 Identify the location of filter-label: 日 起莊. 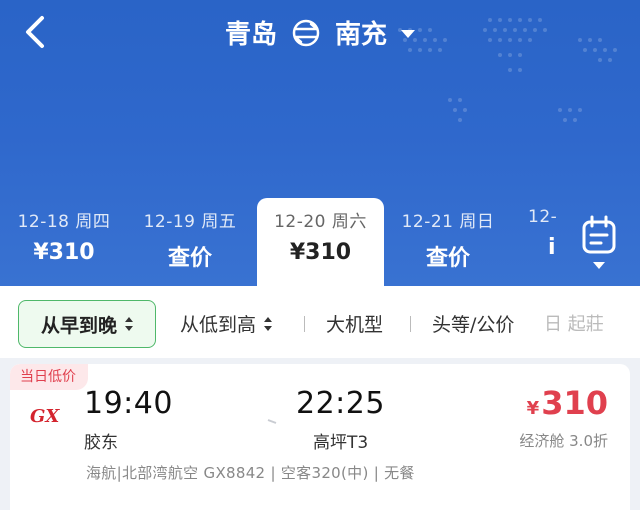
(574, 324).